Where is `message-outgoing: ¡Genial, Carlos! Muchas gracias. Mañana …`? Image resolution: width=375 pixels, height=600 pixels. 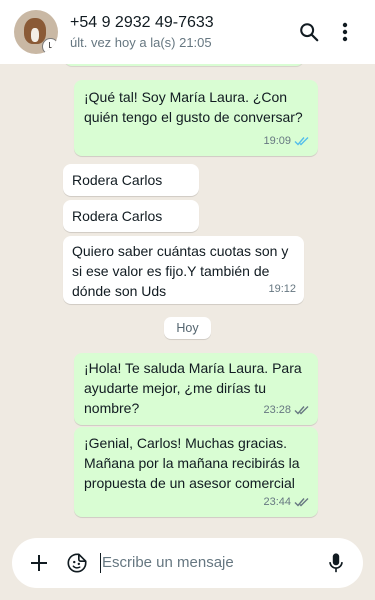
message-outgoing: ¡Genial, Carlos! Muchas gracias. Mañana … is located at coordinates (196, 472).